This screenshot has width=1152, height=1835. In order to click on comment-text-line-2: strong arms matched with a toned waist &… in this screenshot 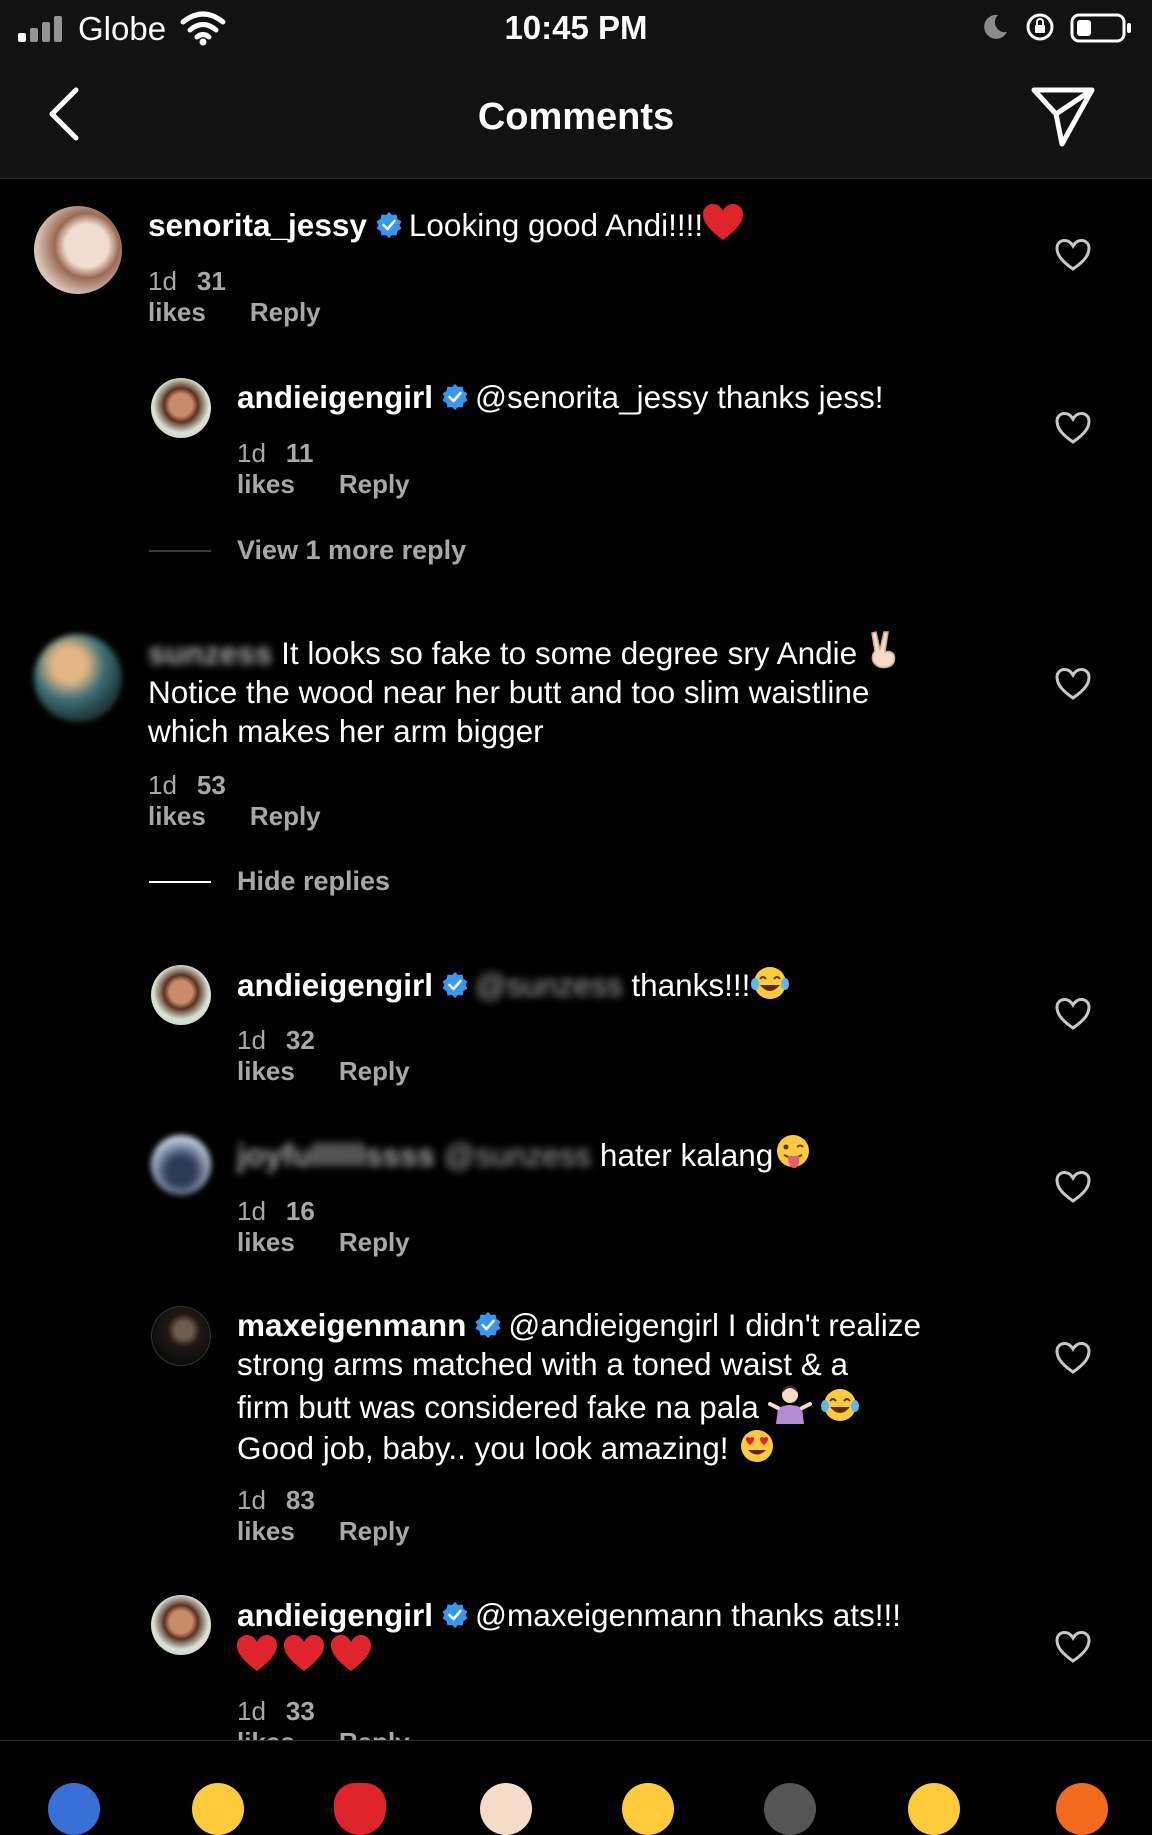, I will do `click(543, 1364)`.